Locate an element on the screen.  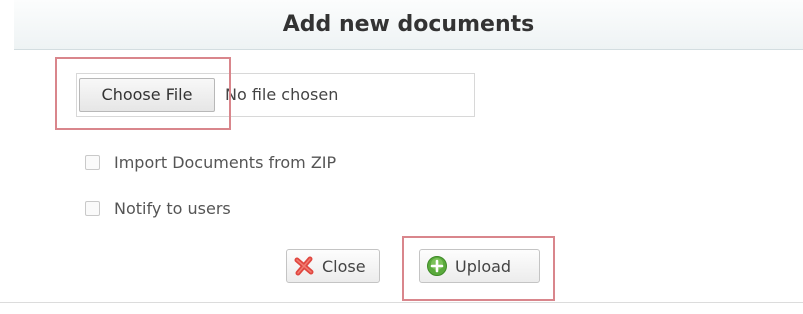
option-import-zip: Import Documents from ZIP is located at coordinates (210, 162).